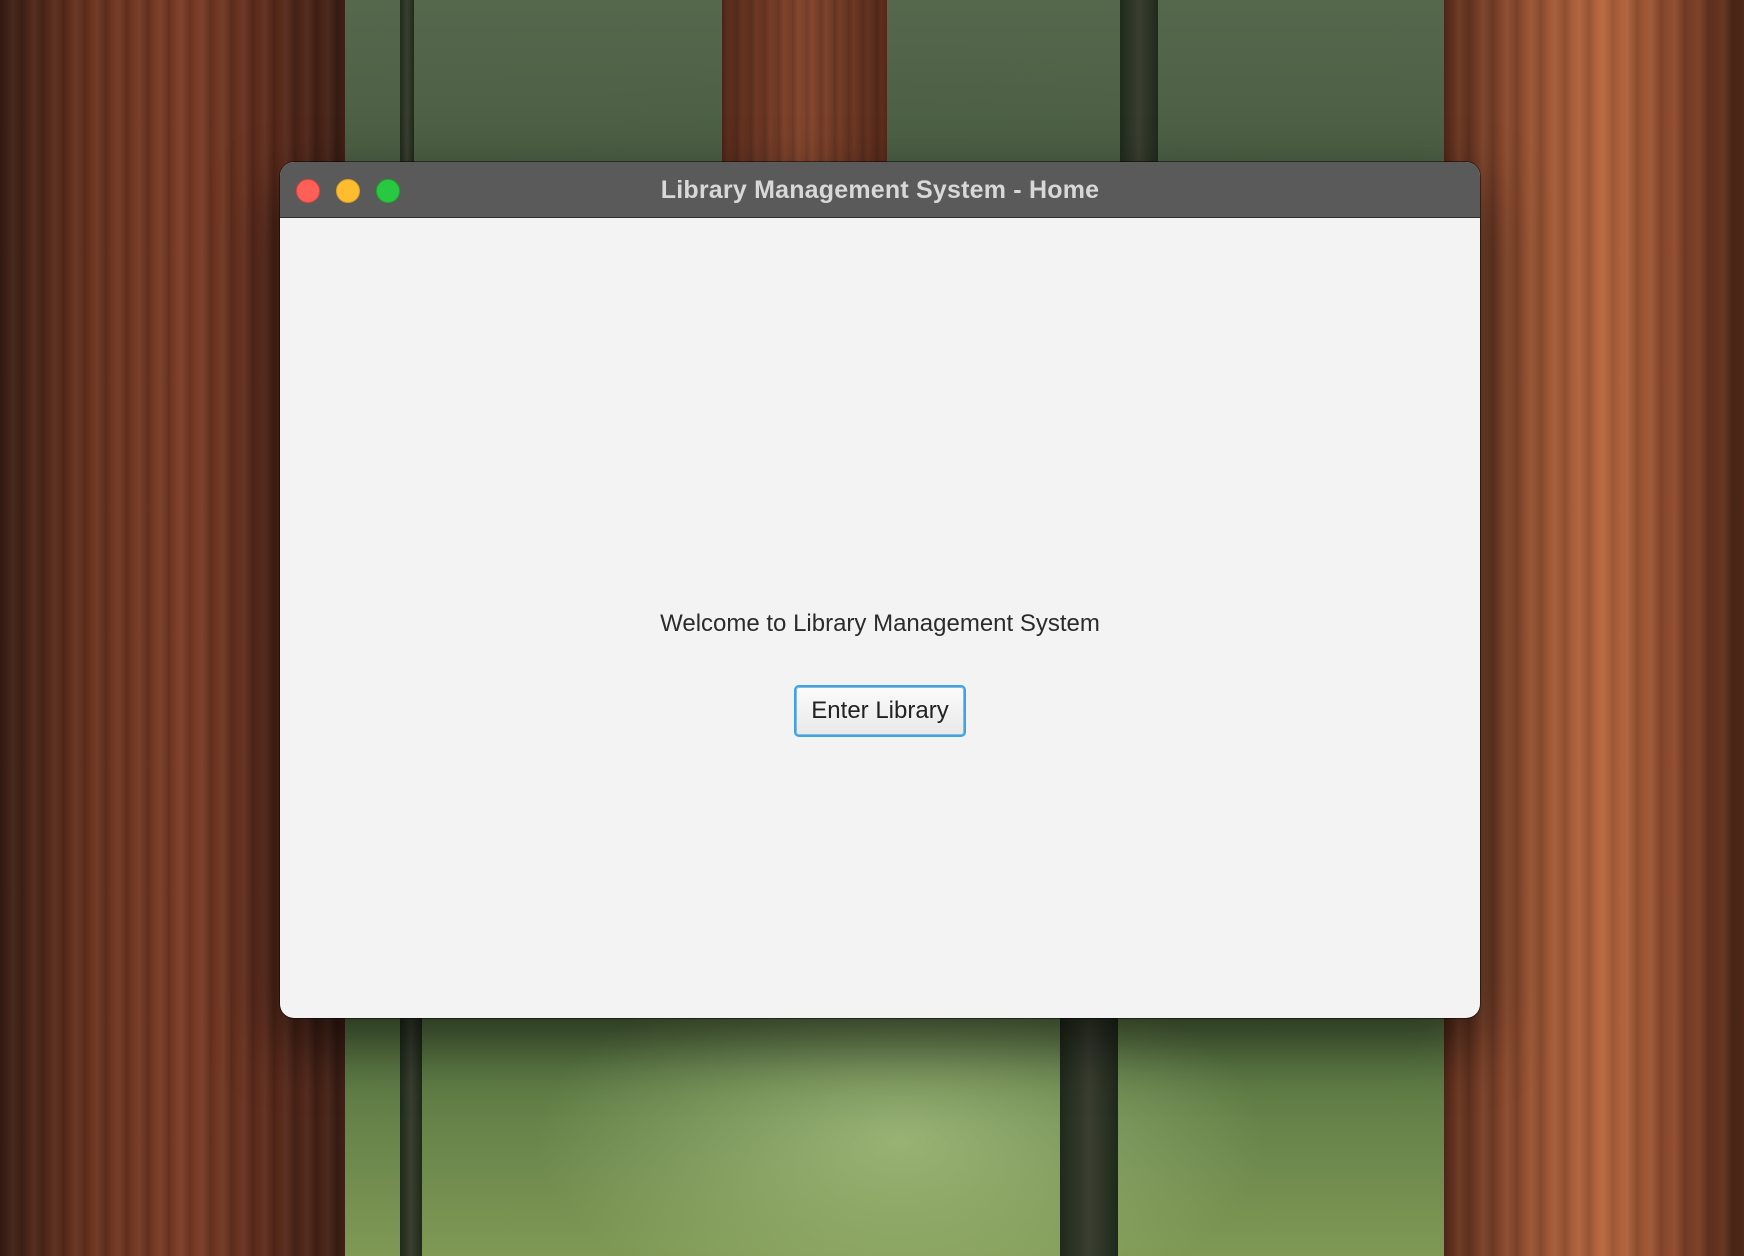 The width and height of the screenshot is (1744, 1256). Describe the element at coordinates (880, 623) in the screenshot. I see `welcome-label: Welcome to Library Management System` at that location.